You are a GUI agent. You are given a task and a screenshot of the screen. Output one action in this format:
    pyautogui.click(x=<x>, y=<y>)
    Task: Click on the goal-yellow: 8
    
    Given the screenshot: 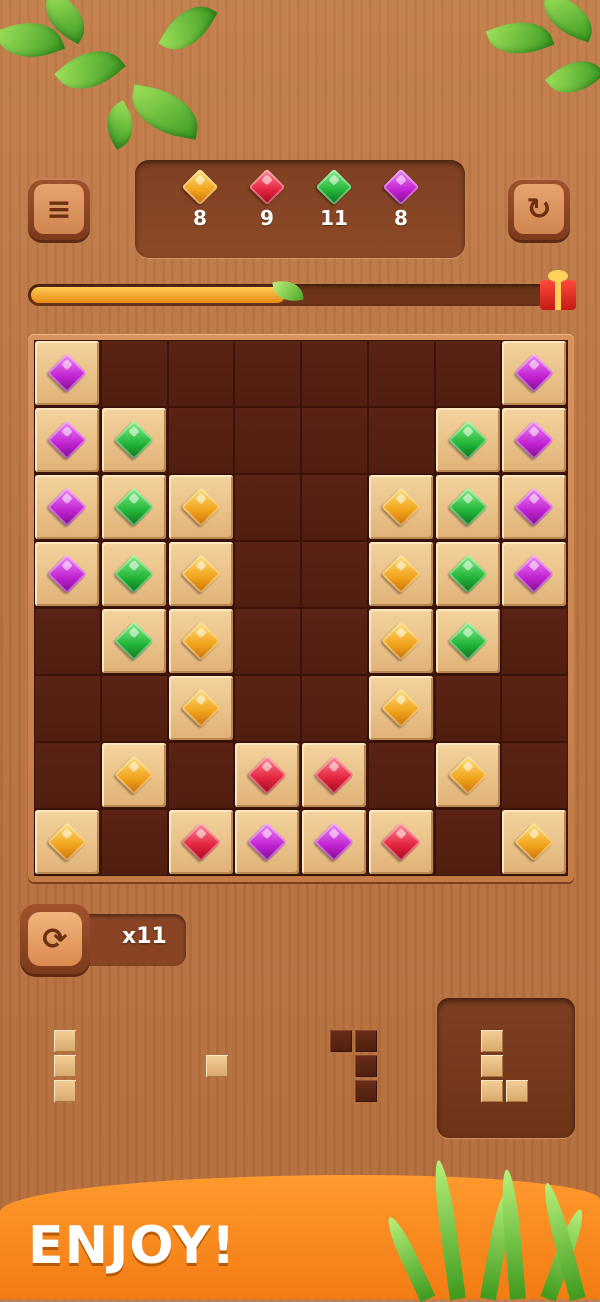 What is the action you would take?
    pyautogui.click(x=200, y=199)
    